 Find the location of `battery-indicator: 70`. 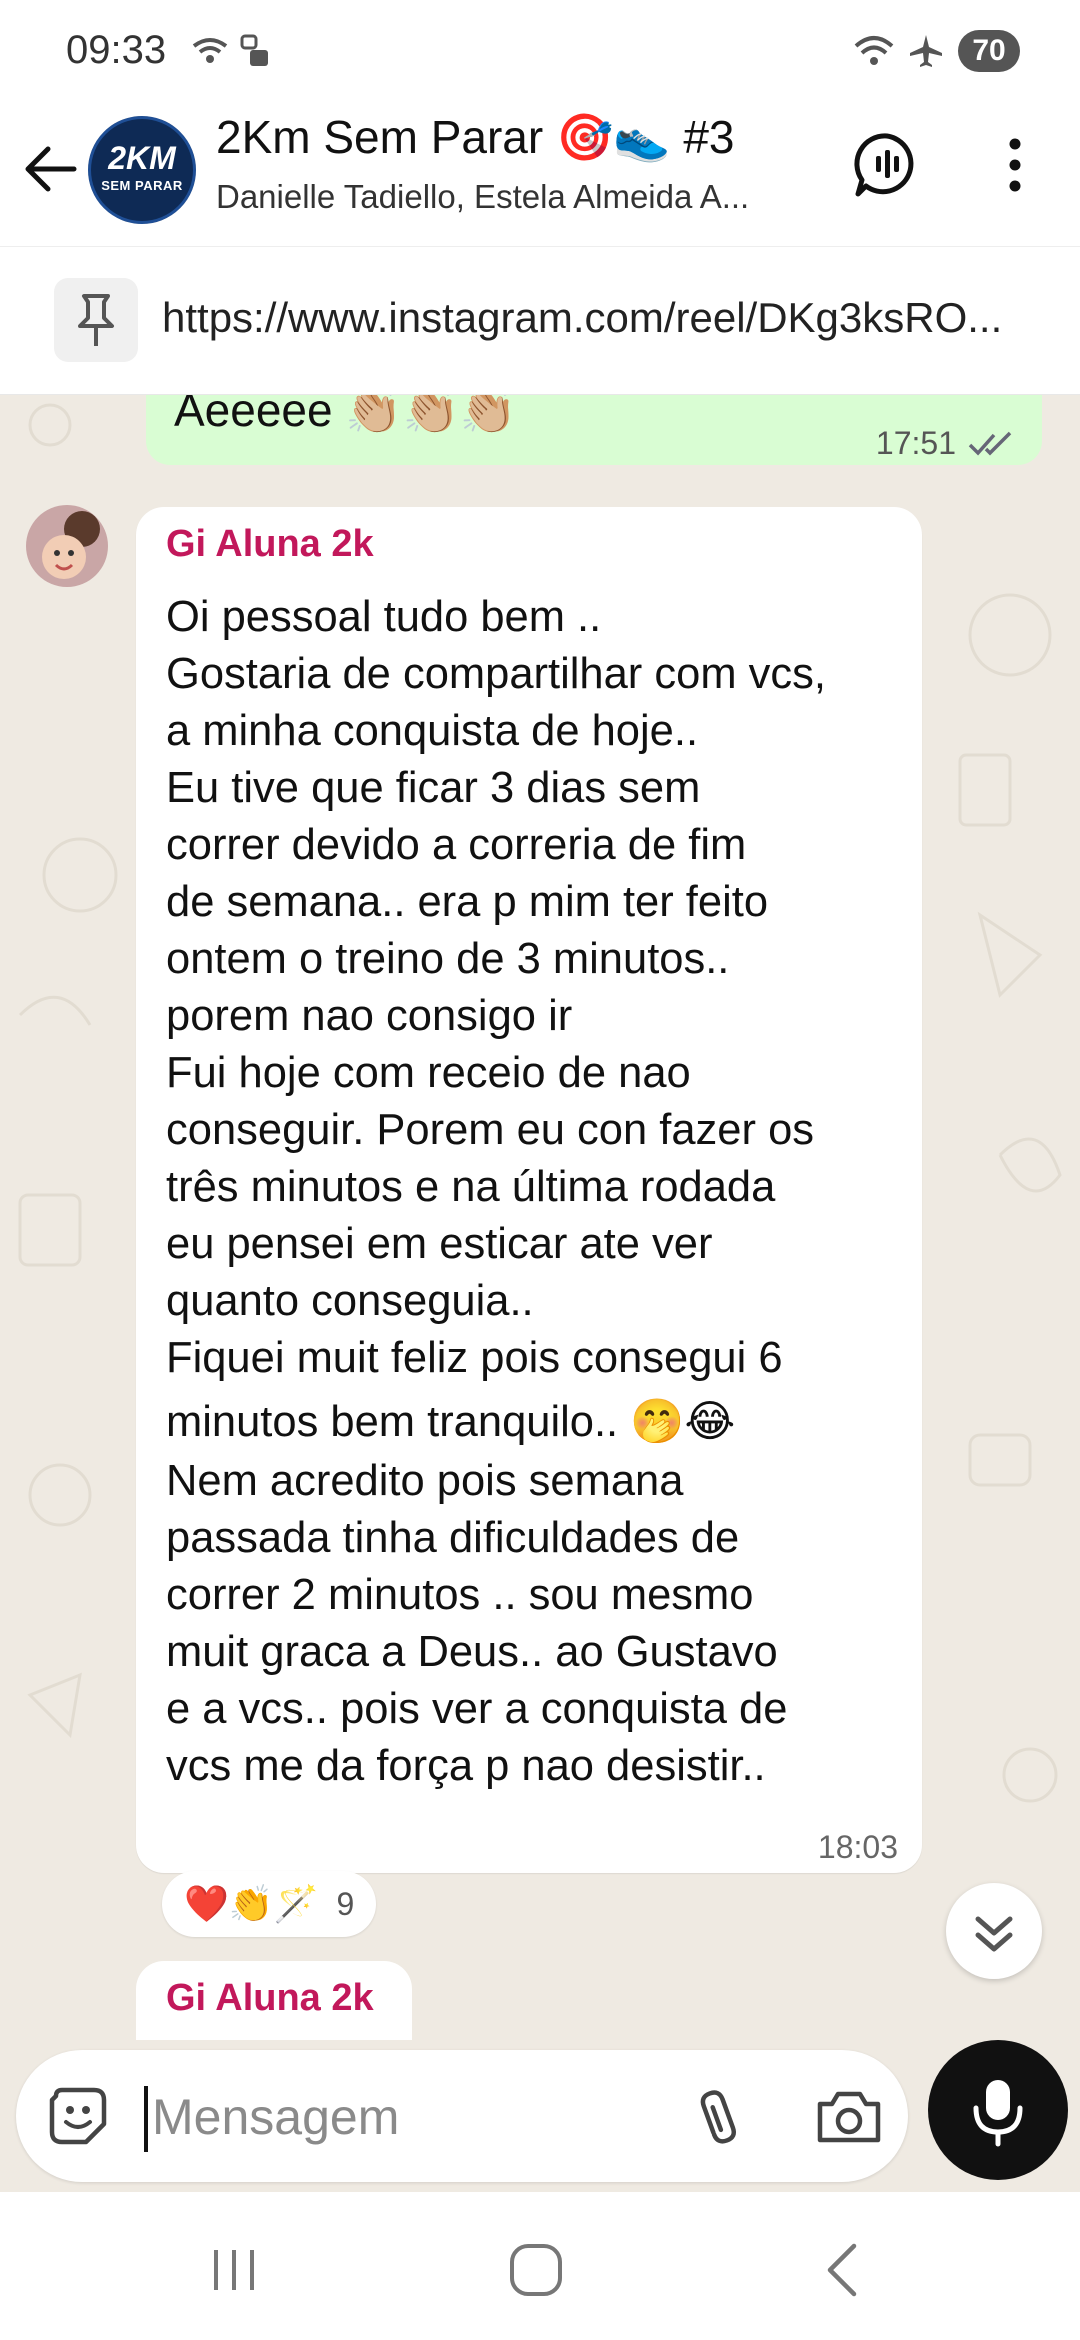

battery-indicator: 70 is located at coordinates (989, 51).